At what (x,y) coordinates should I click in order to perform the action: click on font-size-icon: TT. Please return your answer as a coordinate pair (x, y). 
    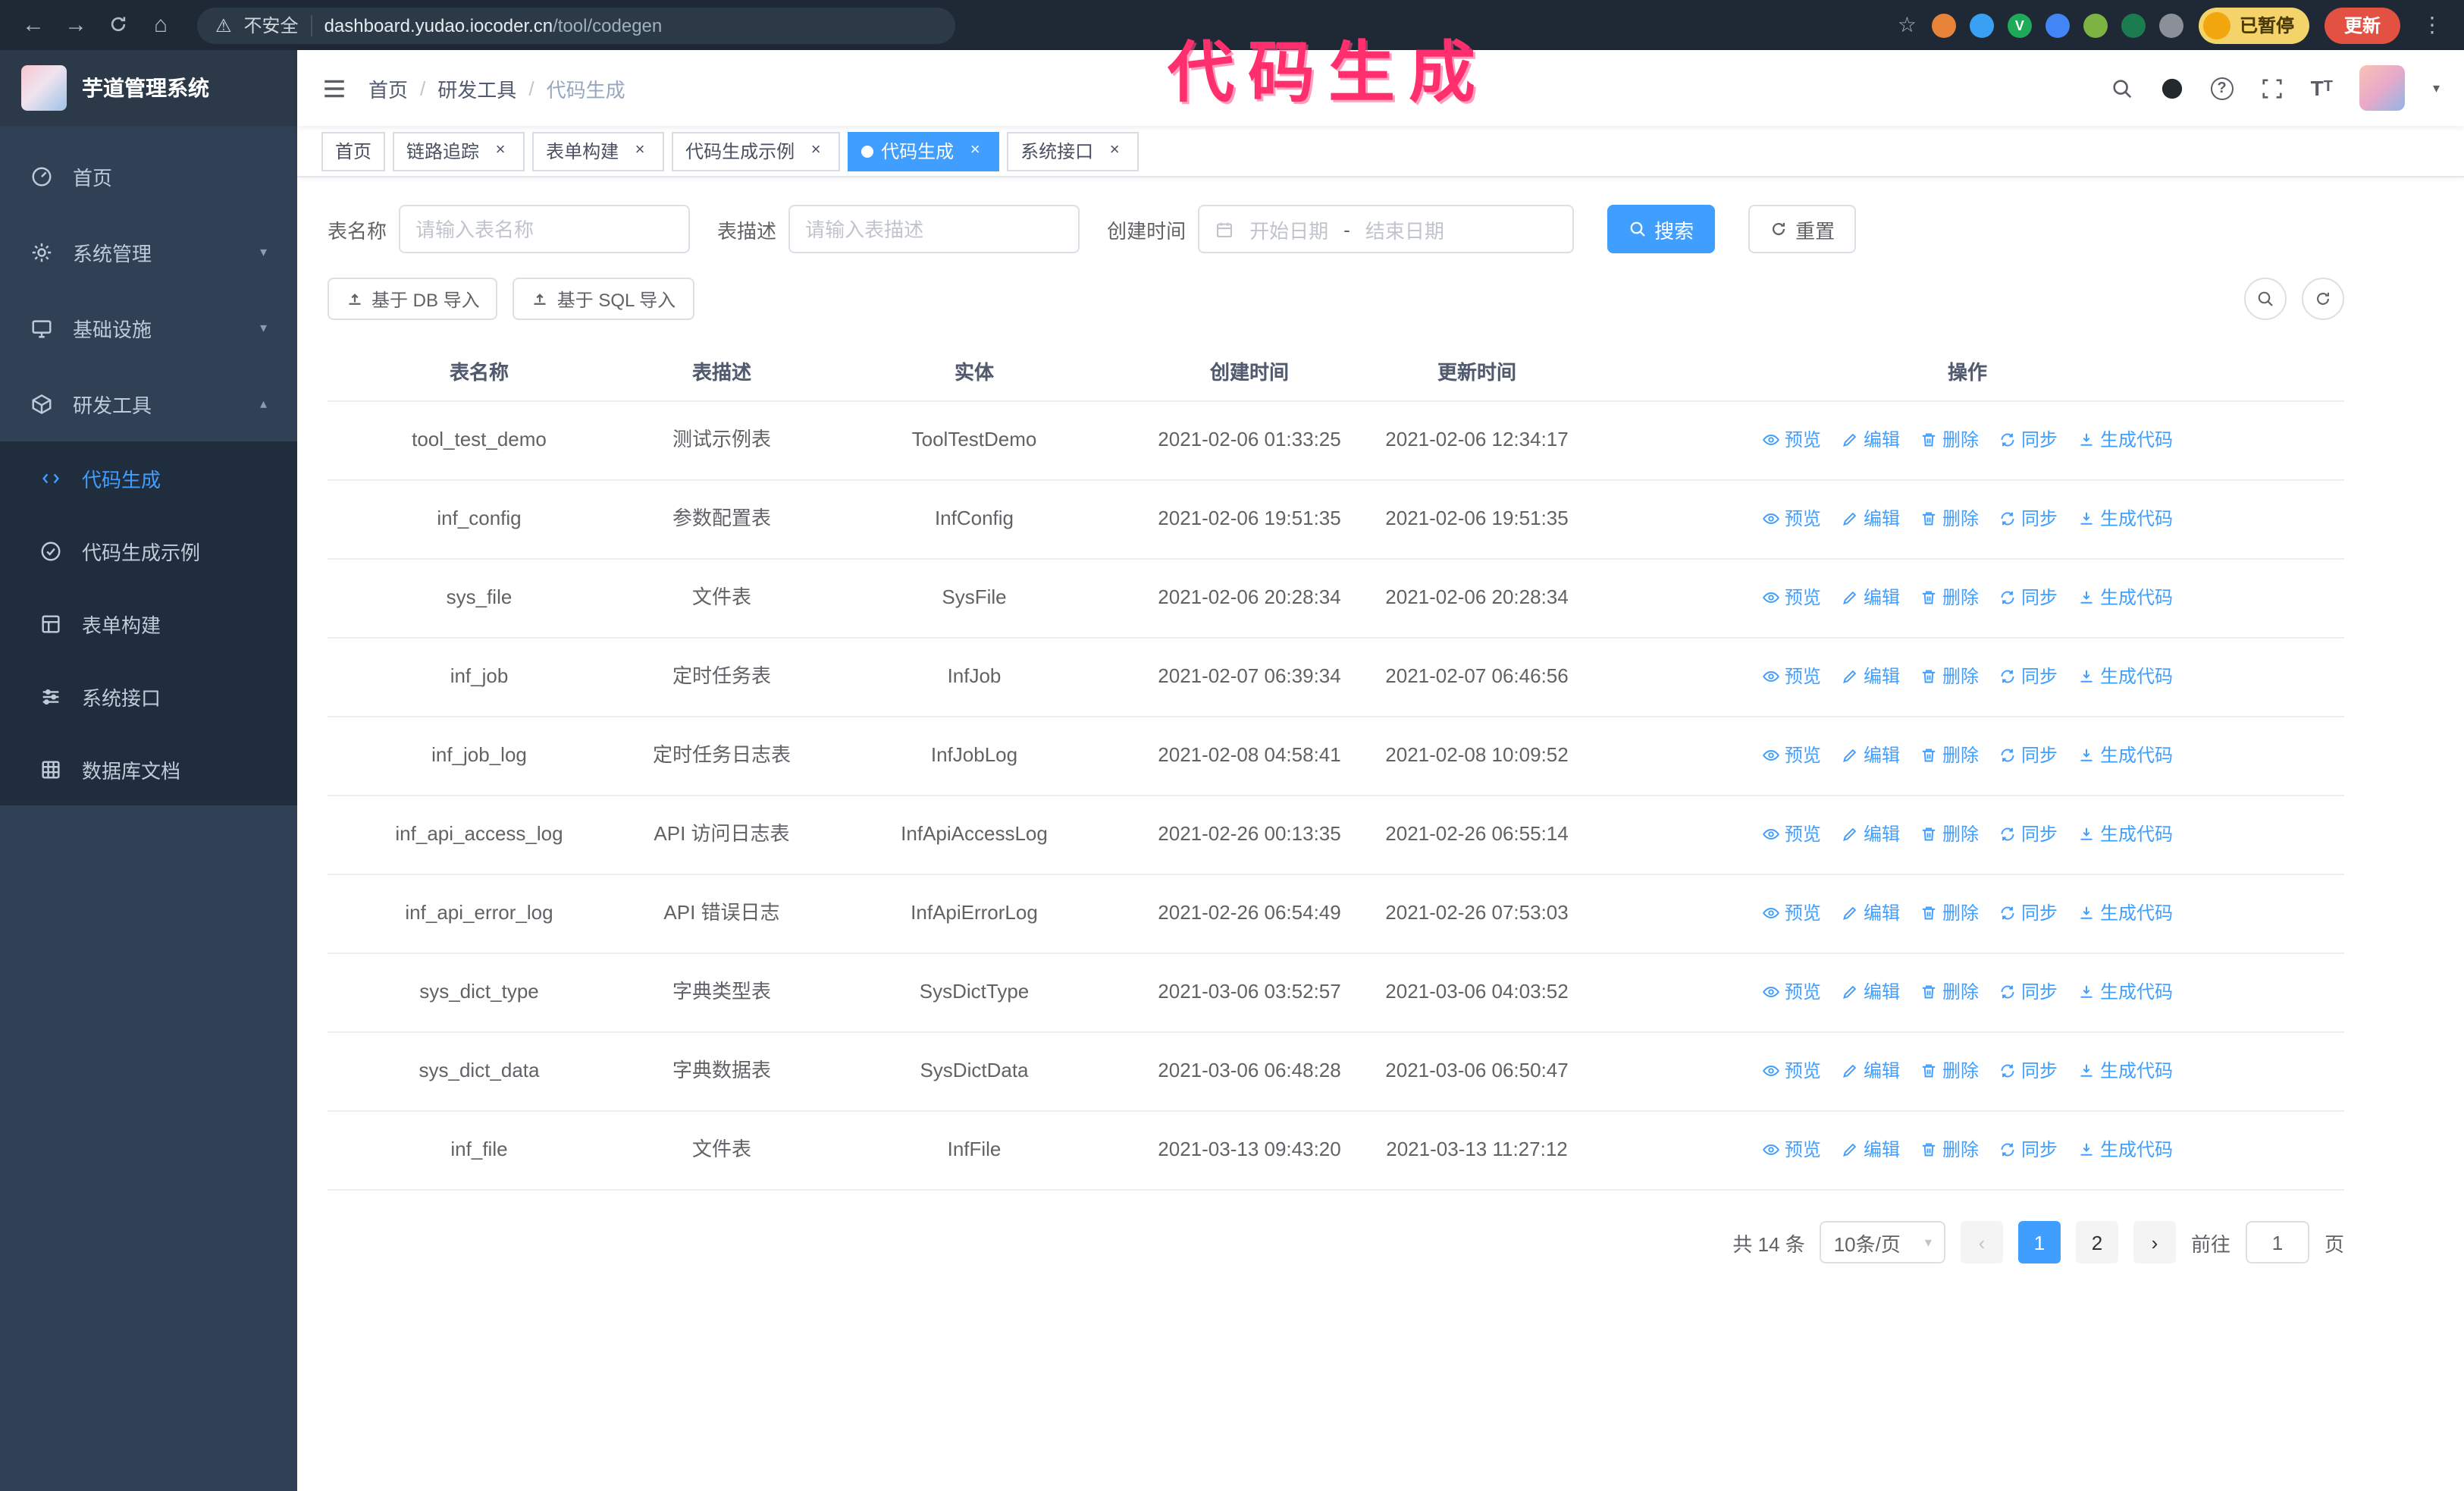
    Looking at the image, I should click on (2322, 88).